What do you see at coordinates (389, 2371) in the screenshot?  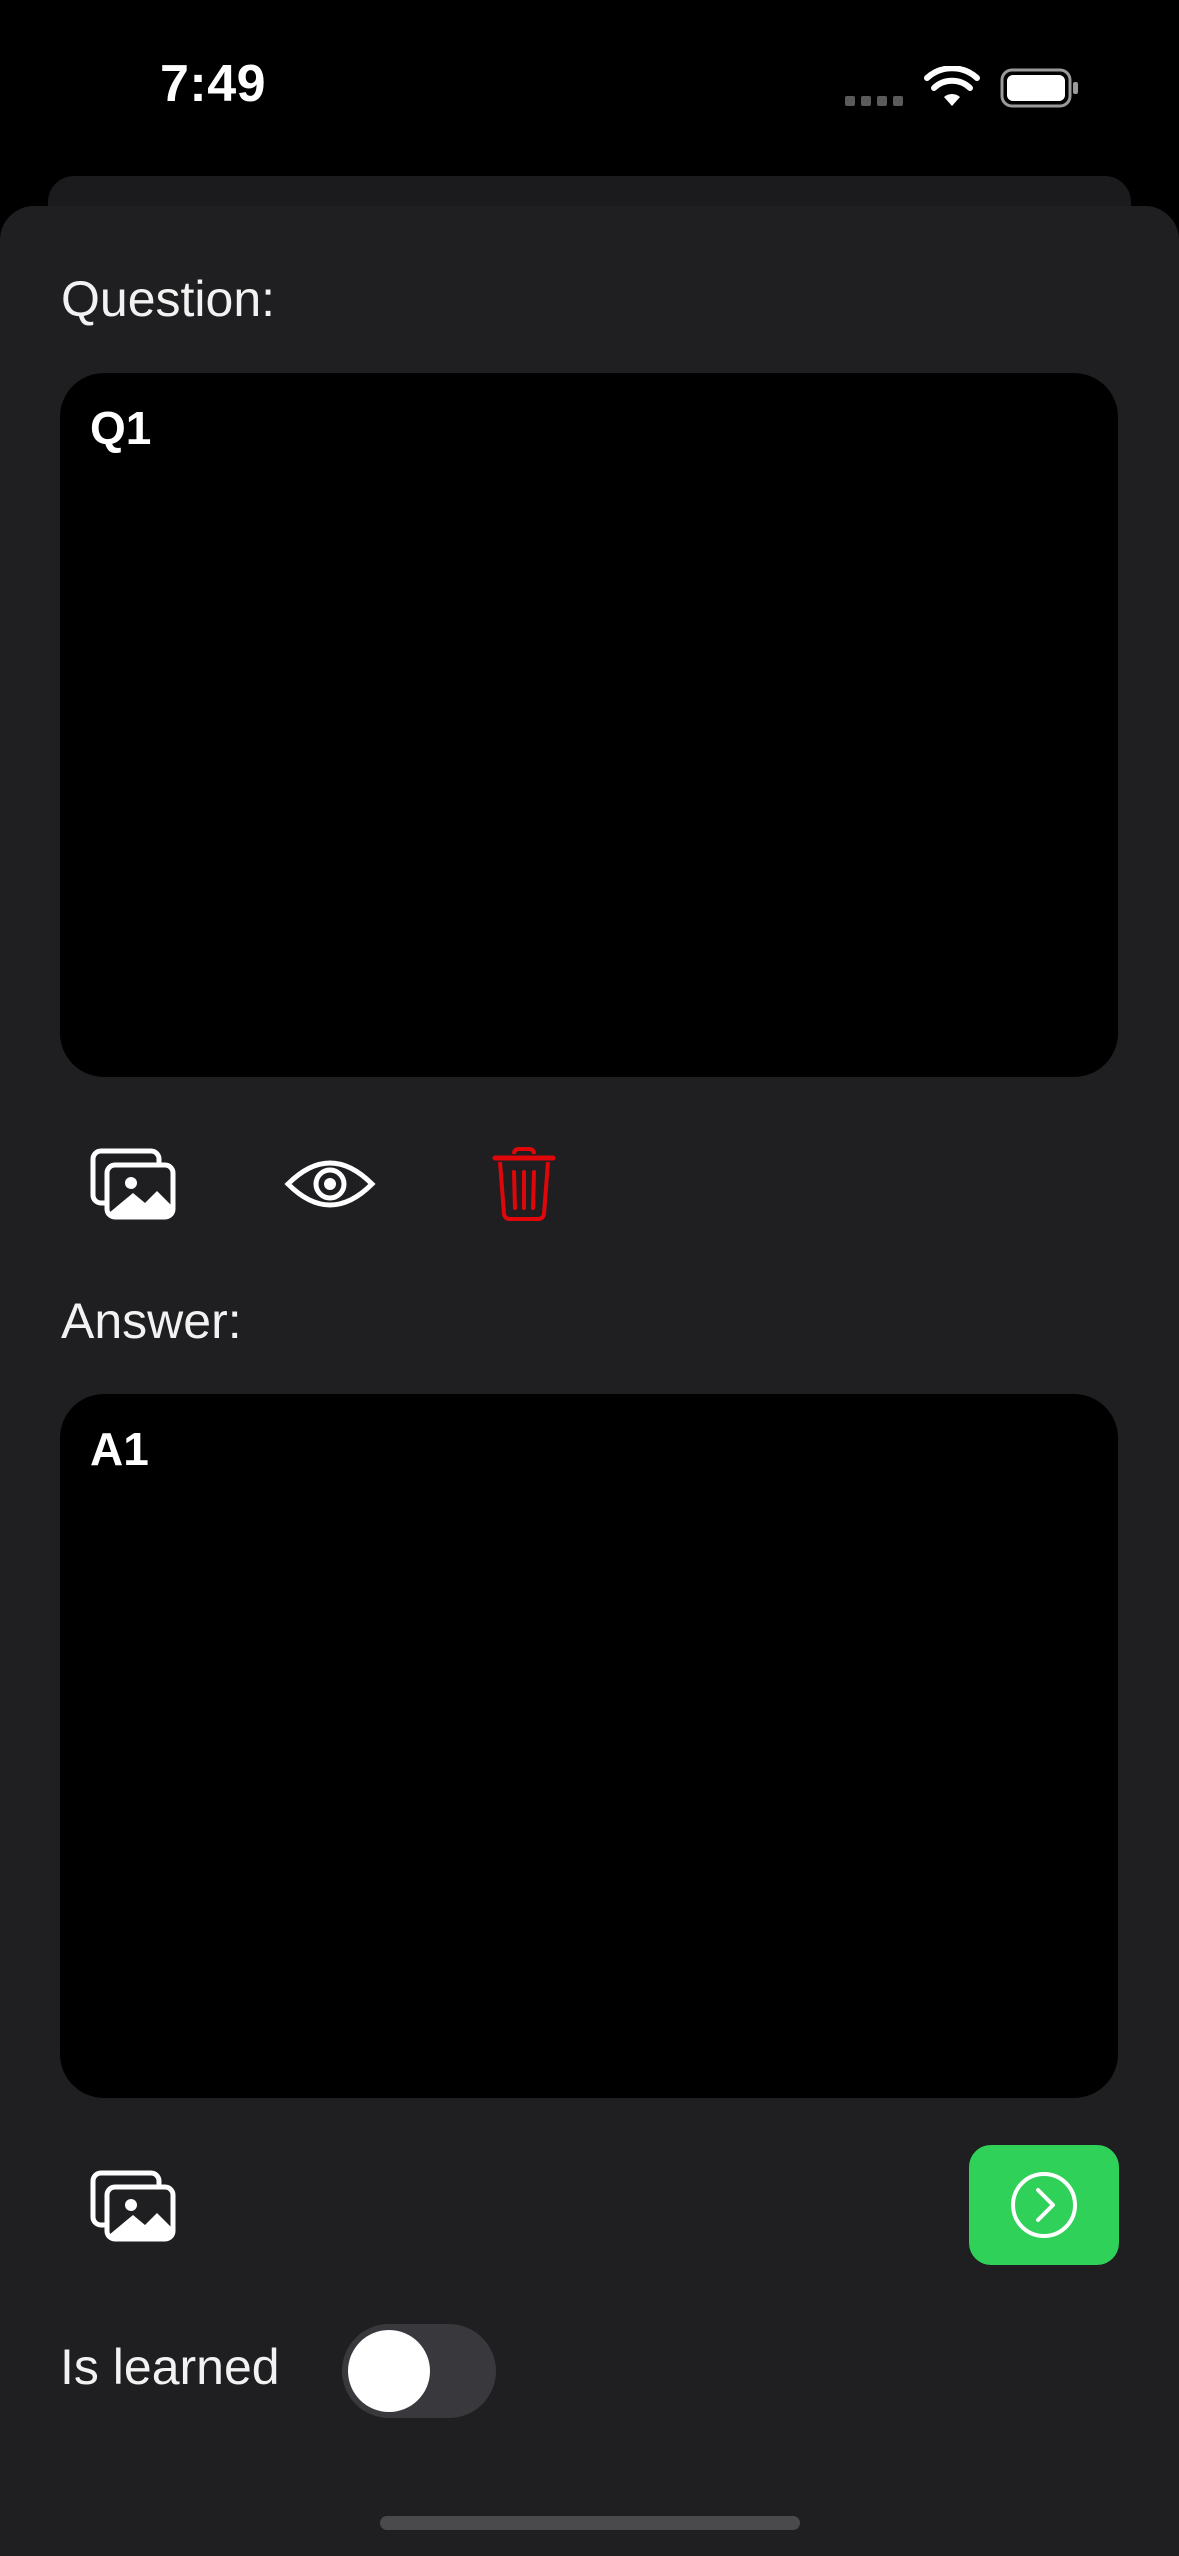 I see `toggle-knob` at bounding box center [389, 2371].